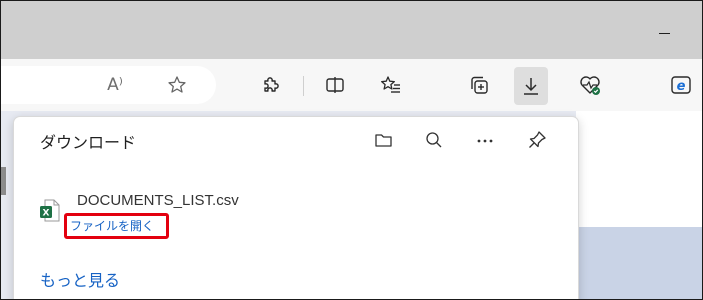 This screenshot has height=300, width=703. I want to click on read-aloud-button: A⁾, so click(115, 85).